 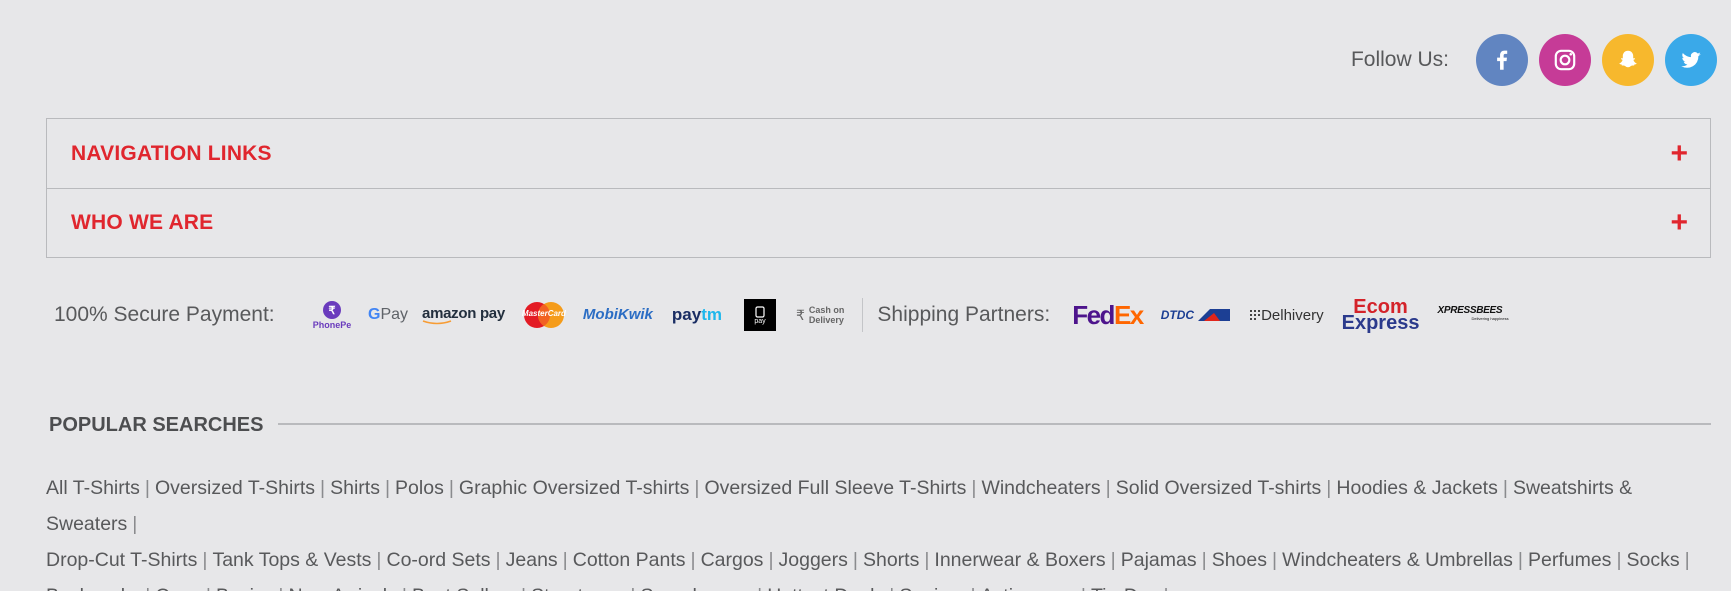 What do you see at coordinates (696, 314) in the screenshot?
I see `paytm-logo: paytm` at bounding box center [696, 314].